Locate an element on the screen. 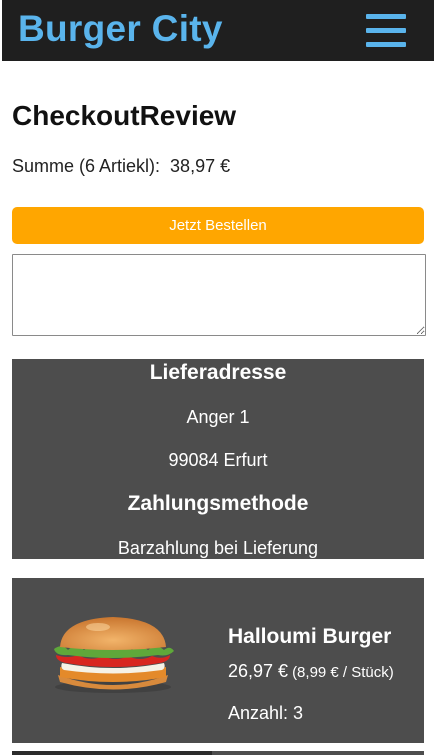 The width and height of the screenshot is (438, 755). order-note-field is located at coordinates (219, 295).